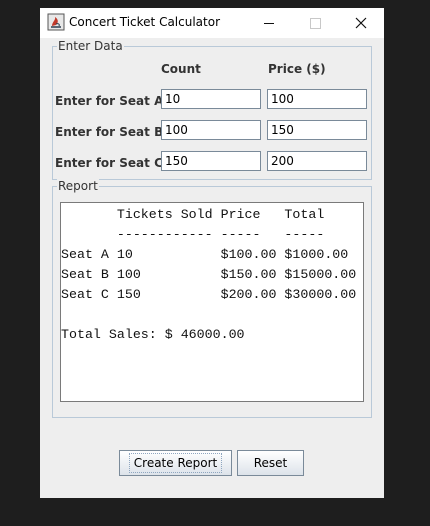  I want to click on report-line: Total Sales: $ 46000.00, so click(153, 334).